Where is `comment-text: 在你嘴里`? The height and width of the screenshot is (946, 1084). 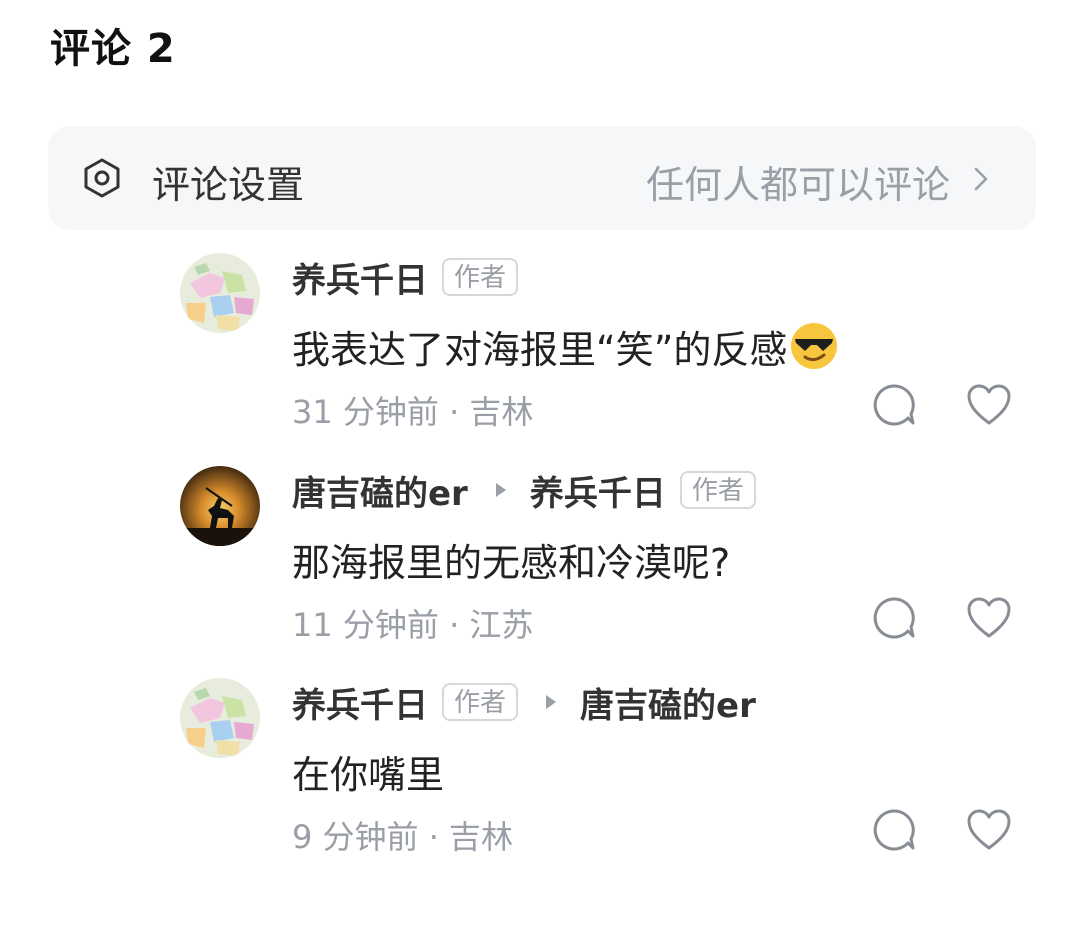 comment-text: 在你嘴里 is located at coordinates (368, 775).